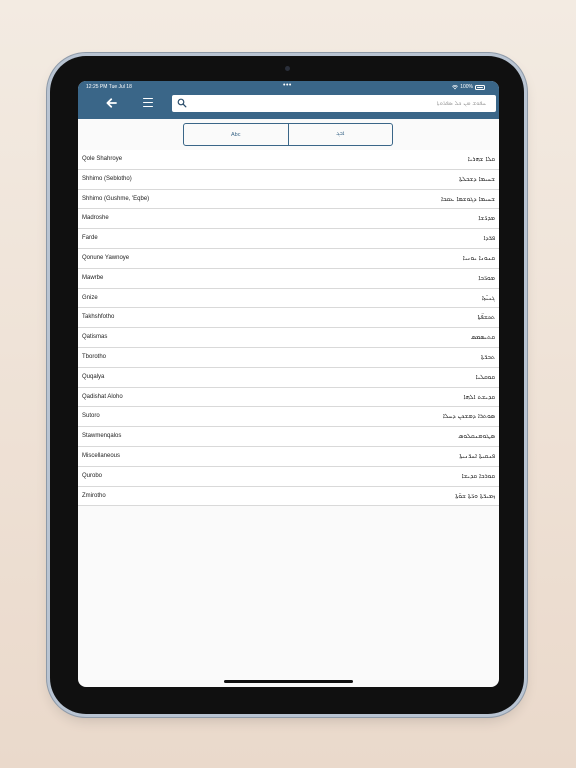  I want to click on list-item-syriac-label: ܦܢܩܝܬܐ ܐܚܪ̈ܢܝܬܐ, so click(477, 455).